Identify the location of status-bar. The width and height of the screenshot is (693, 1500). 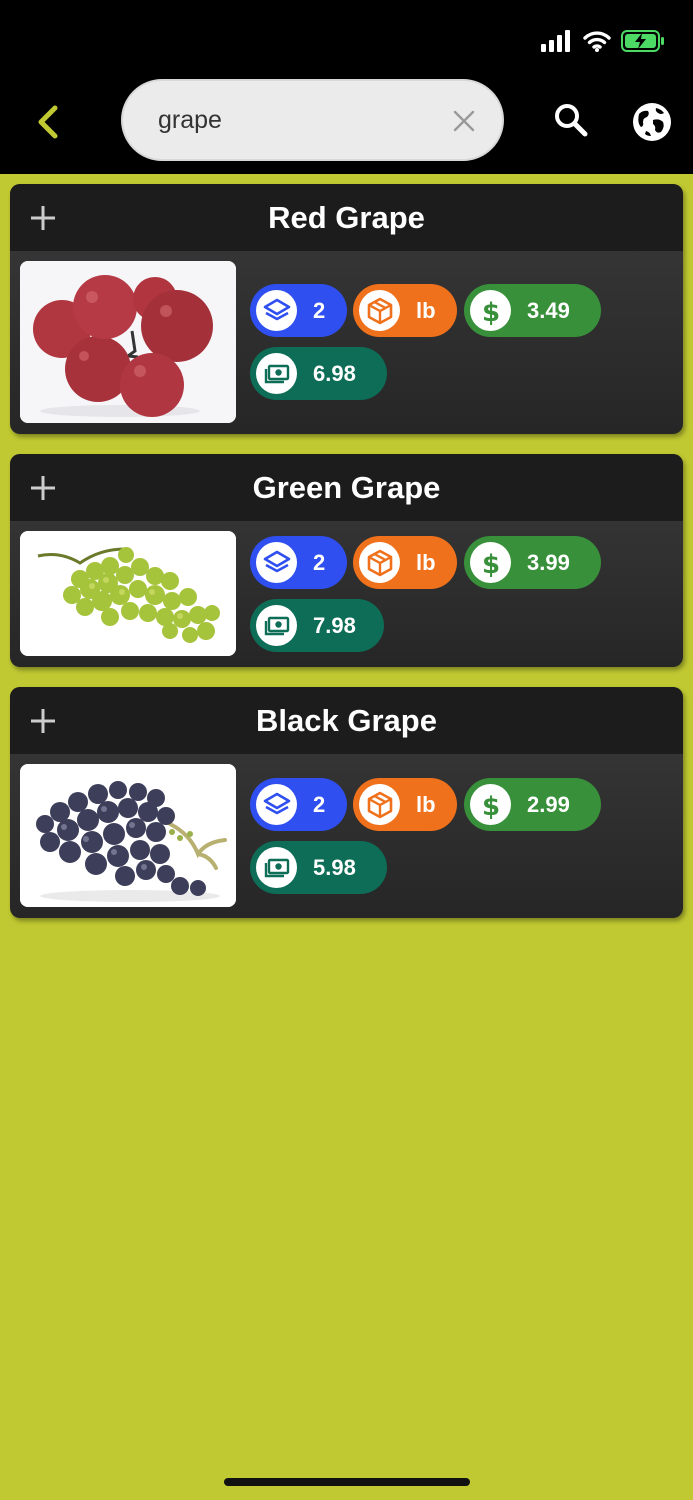
(603, 41).